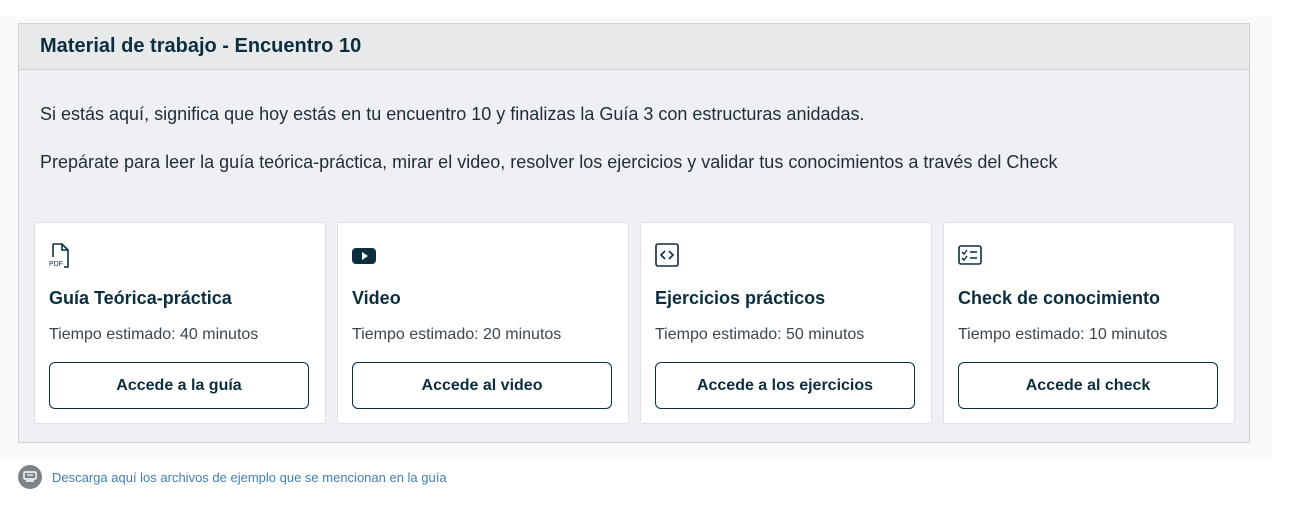  What do you see at coordinates (634, 47) in the screenshot?
I see `panel-header: Material de trabajo - Encuentro 10` at bounding box center [634, 47].